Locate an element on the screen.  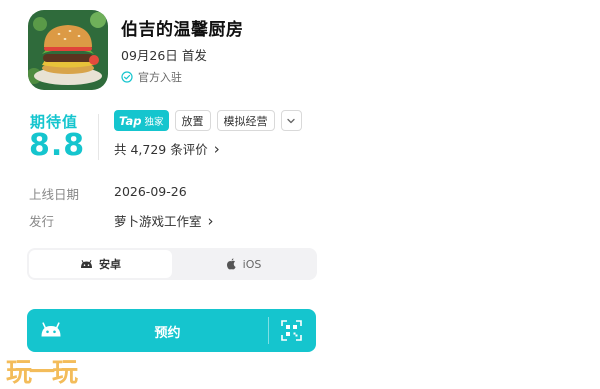
platform-switcher: 安卓 iOS is located at coordinates (172, 264).